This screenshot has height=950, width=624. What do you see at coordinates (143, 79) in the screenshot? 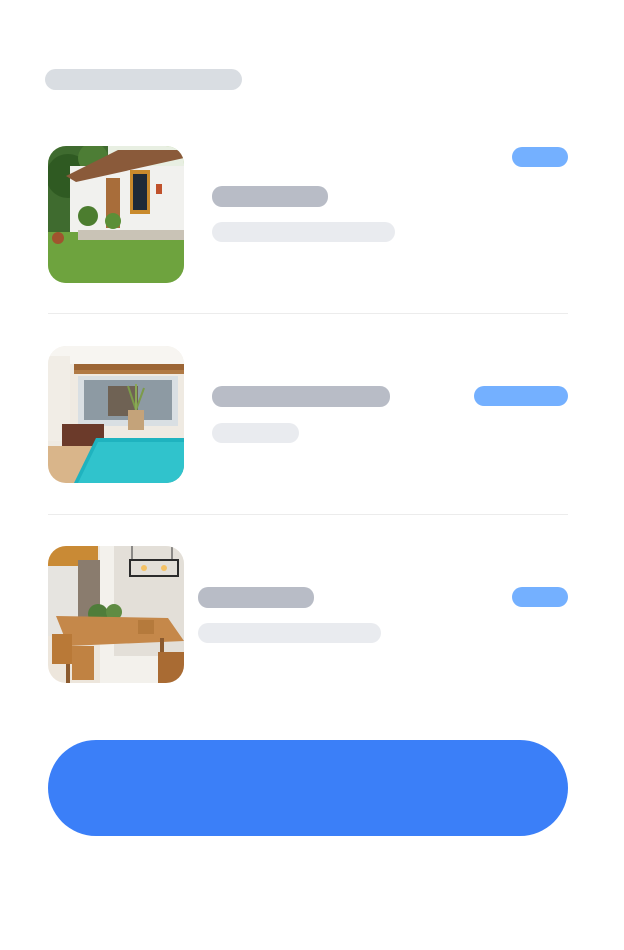
I see `header-title-skeleton` at bounding box center [143, 79].